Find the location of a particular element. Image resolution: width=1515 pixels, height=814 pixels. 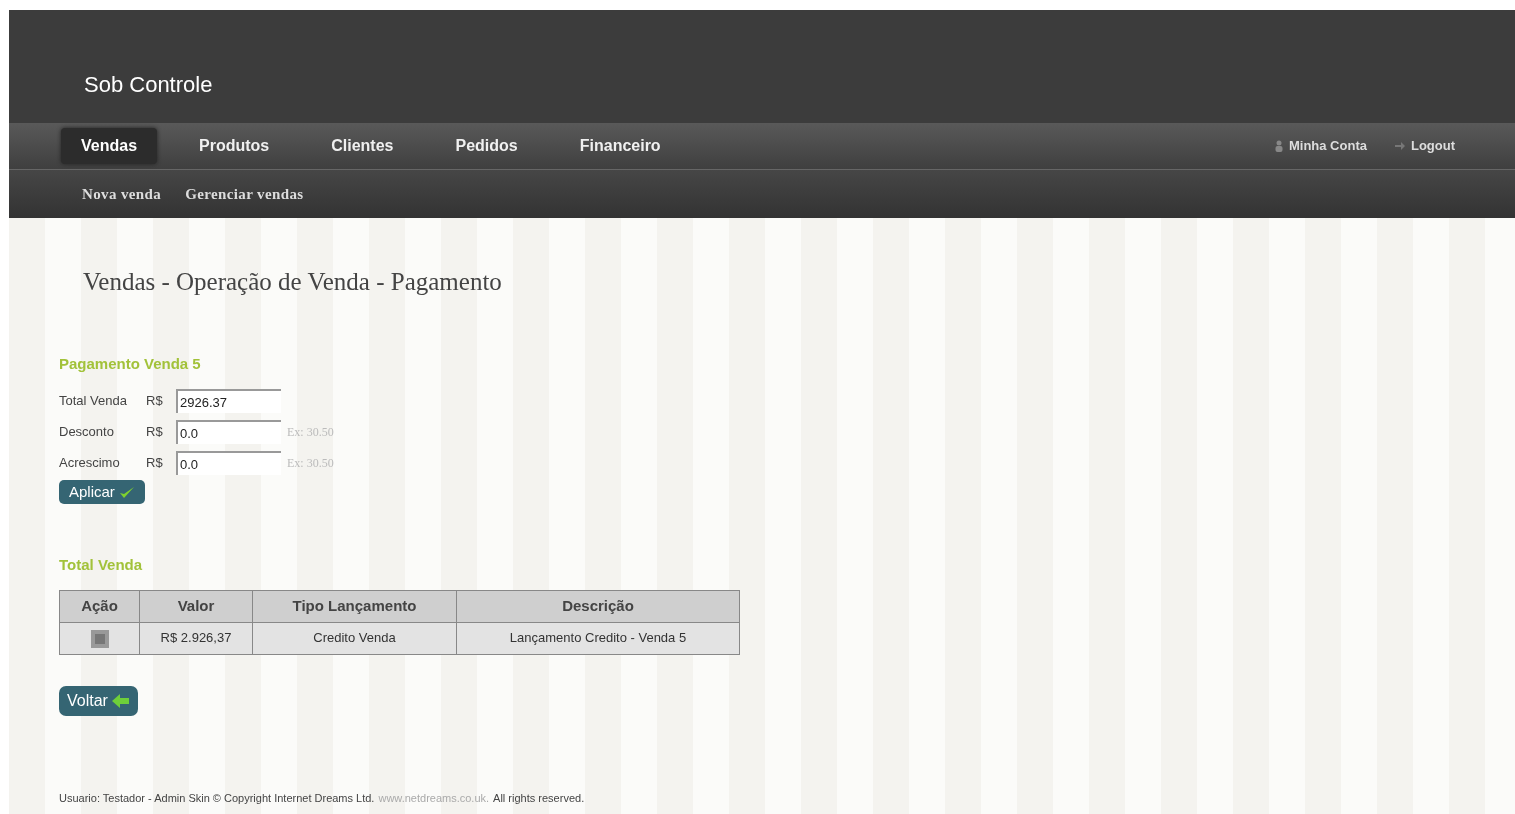

checkmark-icon is located at coordinates (126, 492).